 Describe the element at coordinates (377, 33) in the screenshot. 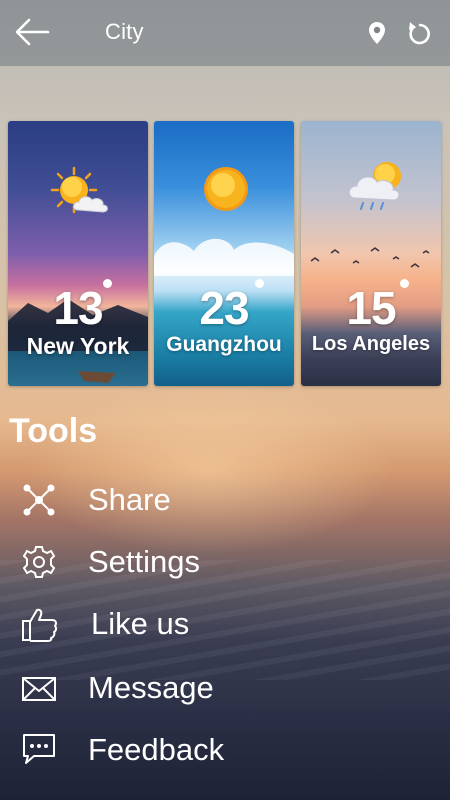

I see `location-pin-icon` at that location.